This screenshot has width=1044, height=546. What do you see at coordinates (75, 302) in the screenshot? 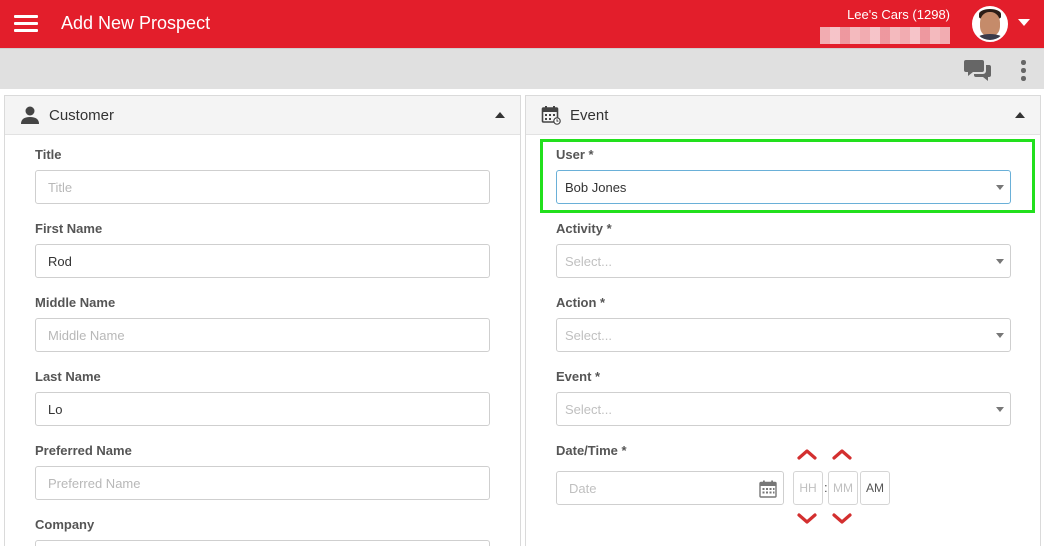
I see `middle-name-label: Middle Name` at bounding box center [75, 302].